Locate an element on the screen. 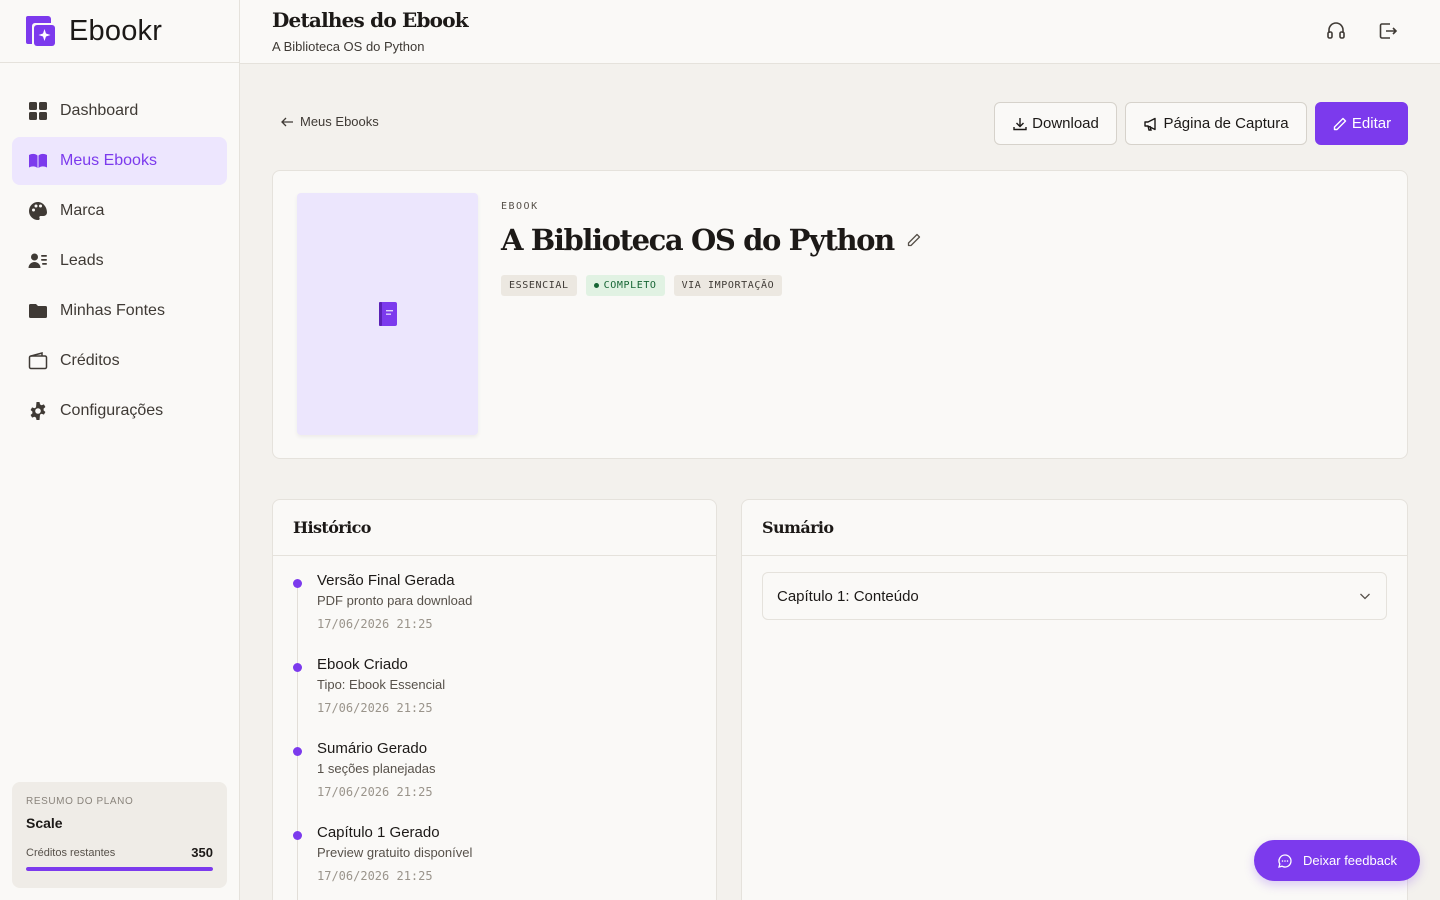 This screenshot has height=900, width=1440. gear-icon is located at coordinates (38, 411).